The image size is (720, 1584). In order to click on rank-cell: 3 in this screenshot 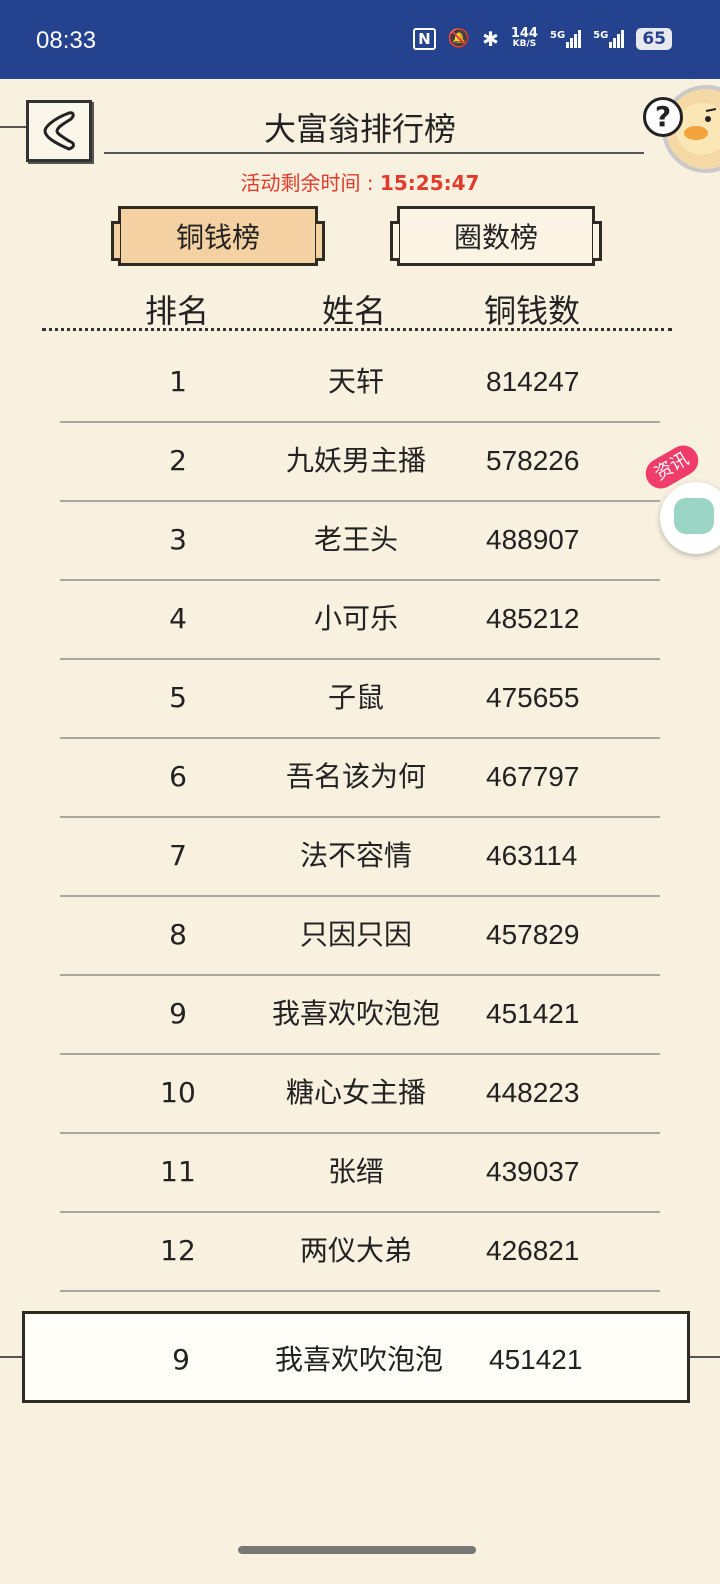, I will do `click(178, 539)`.